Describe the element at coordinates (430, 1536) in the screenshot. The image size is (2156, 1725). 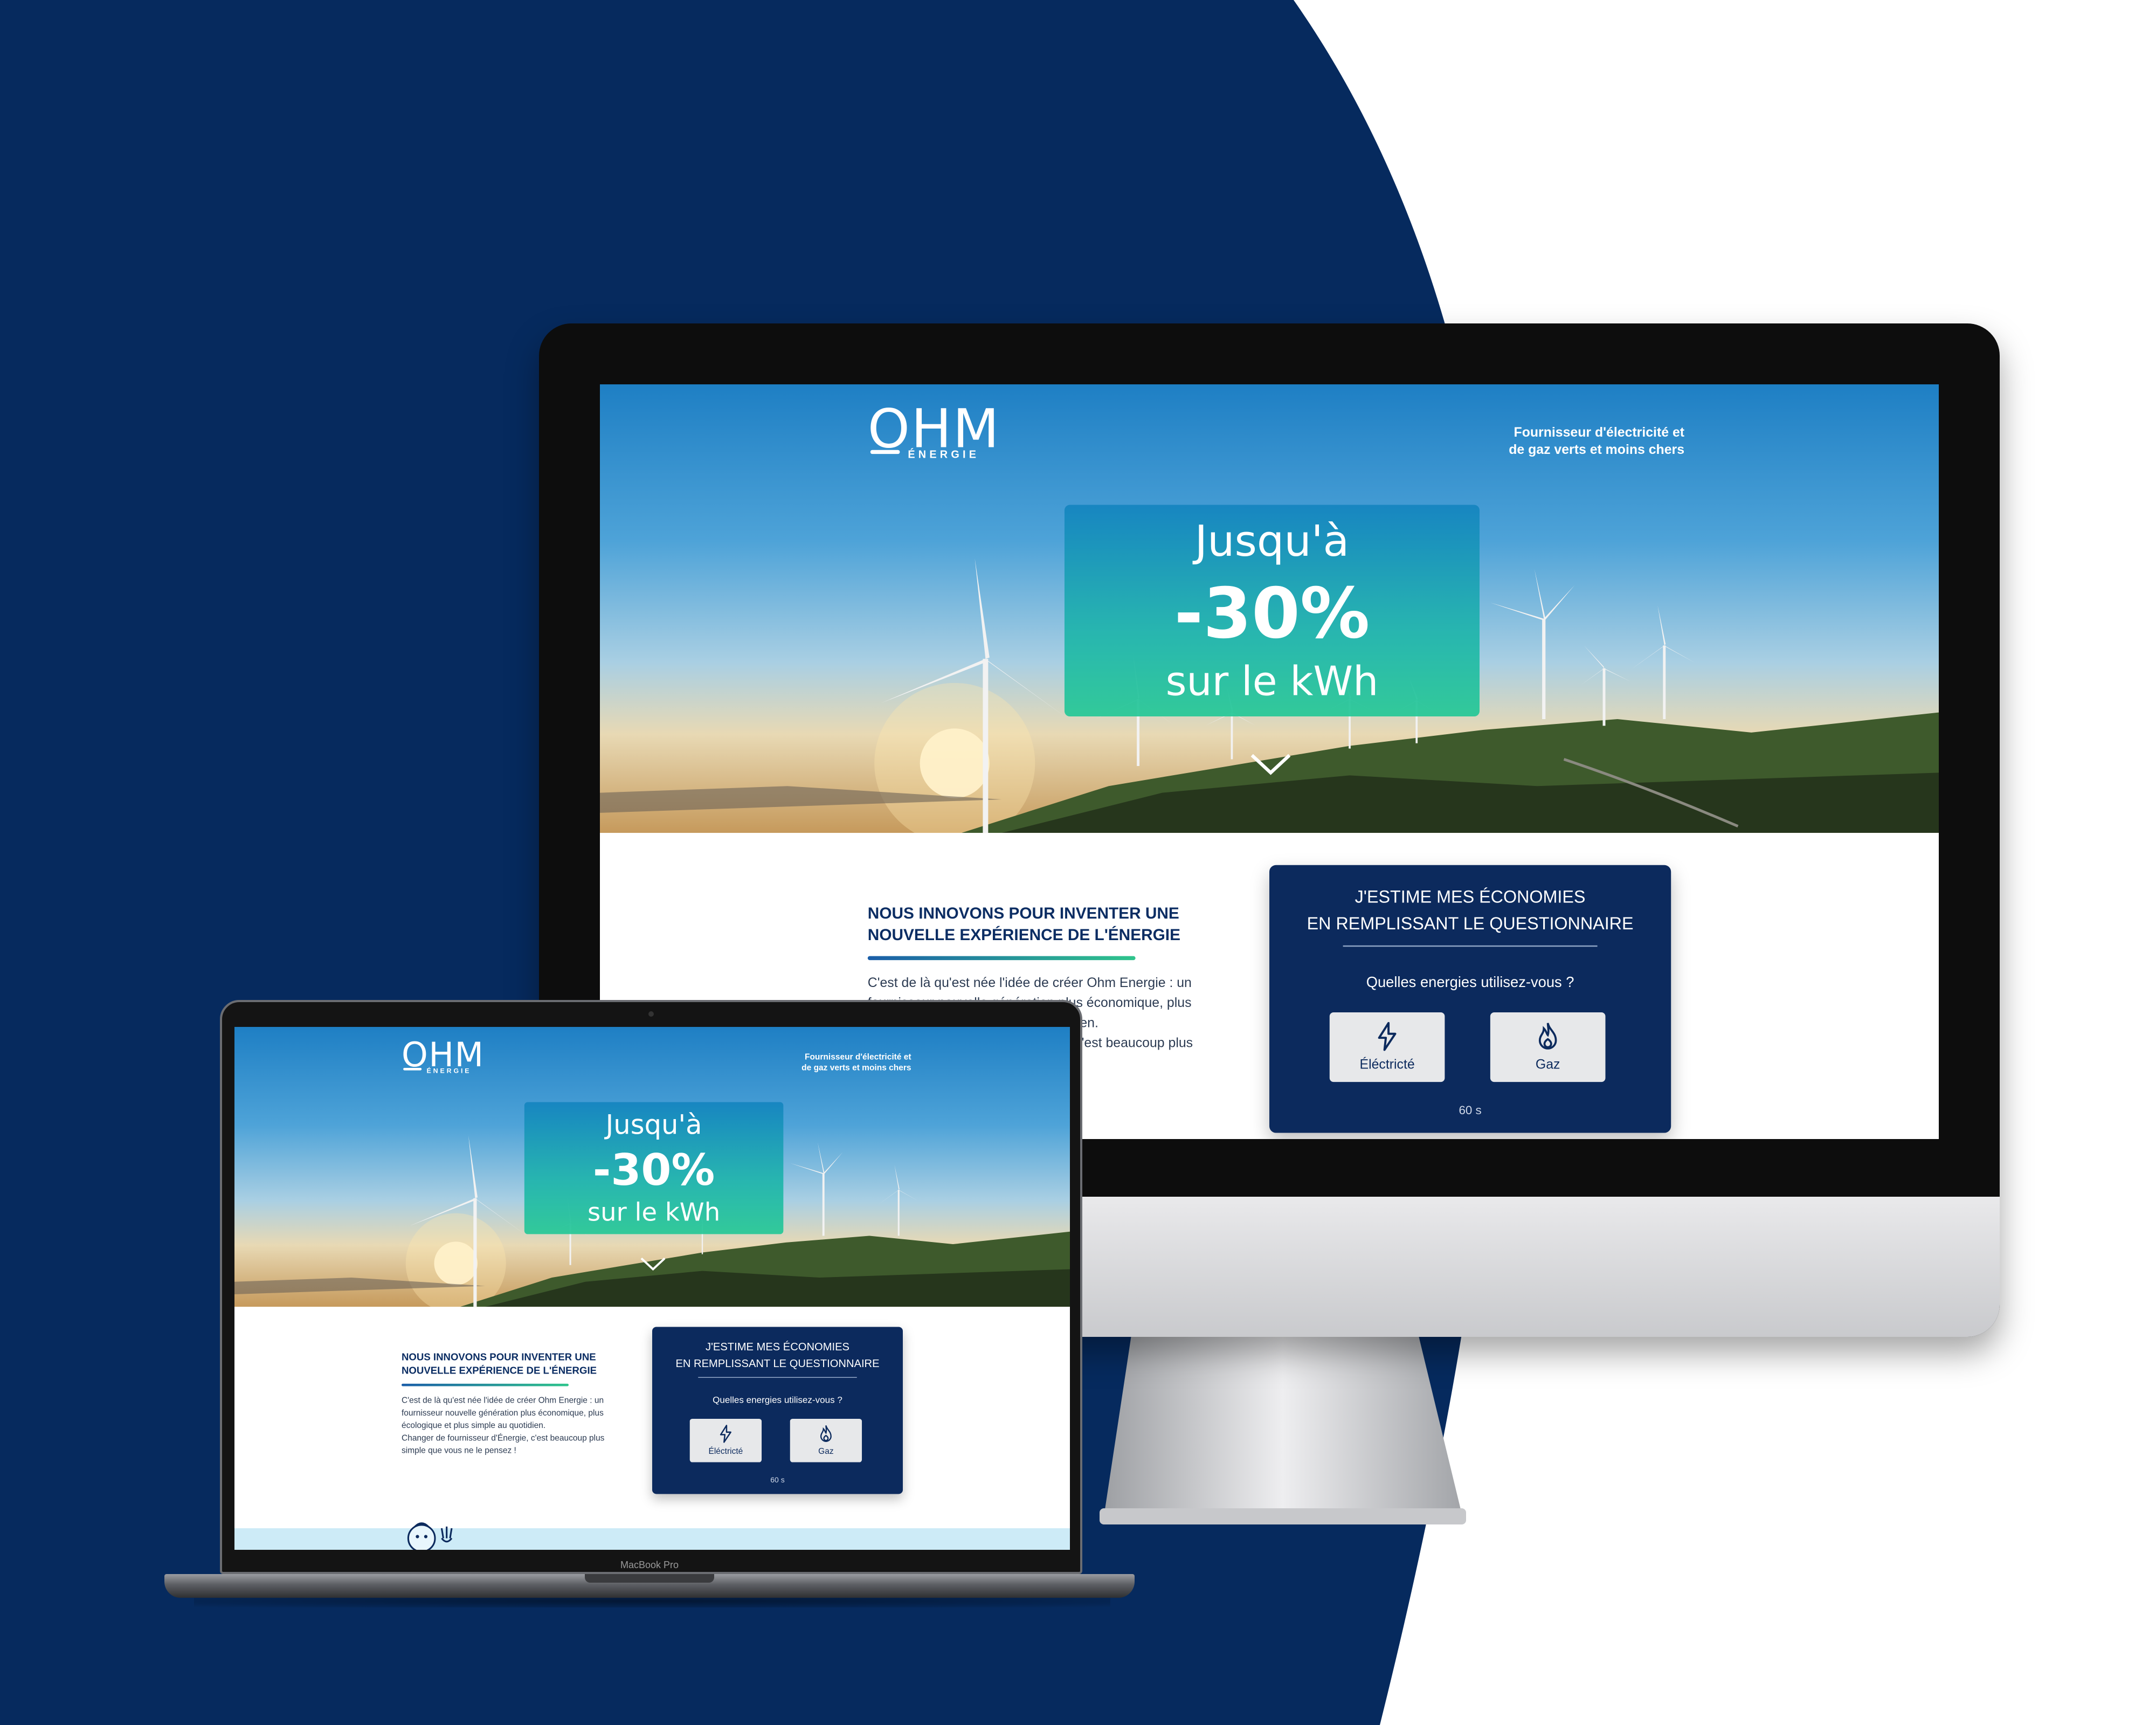
I see `waving-mascot-icon` at that location.